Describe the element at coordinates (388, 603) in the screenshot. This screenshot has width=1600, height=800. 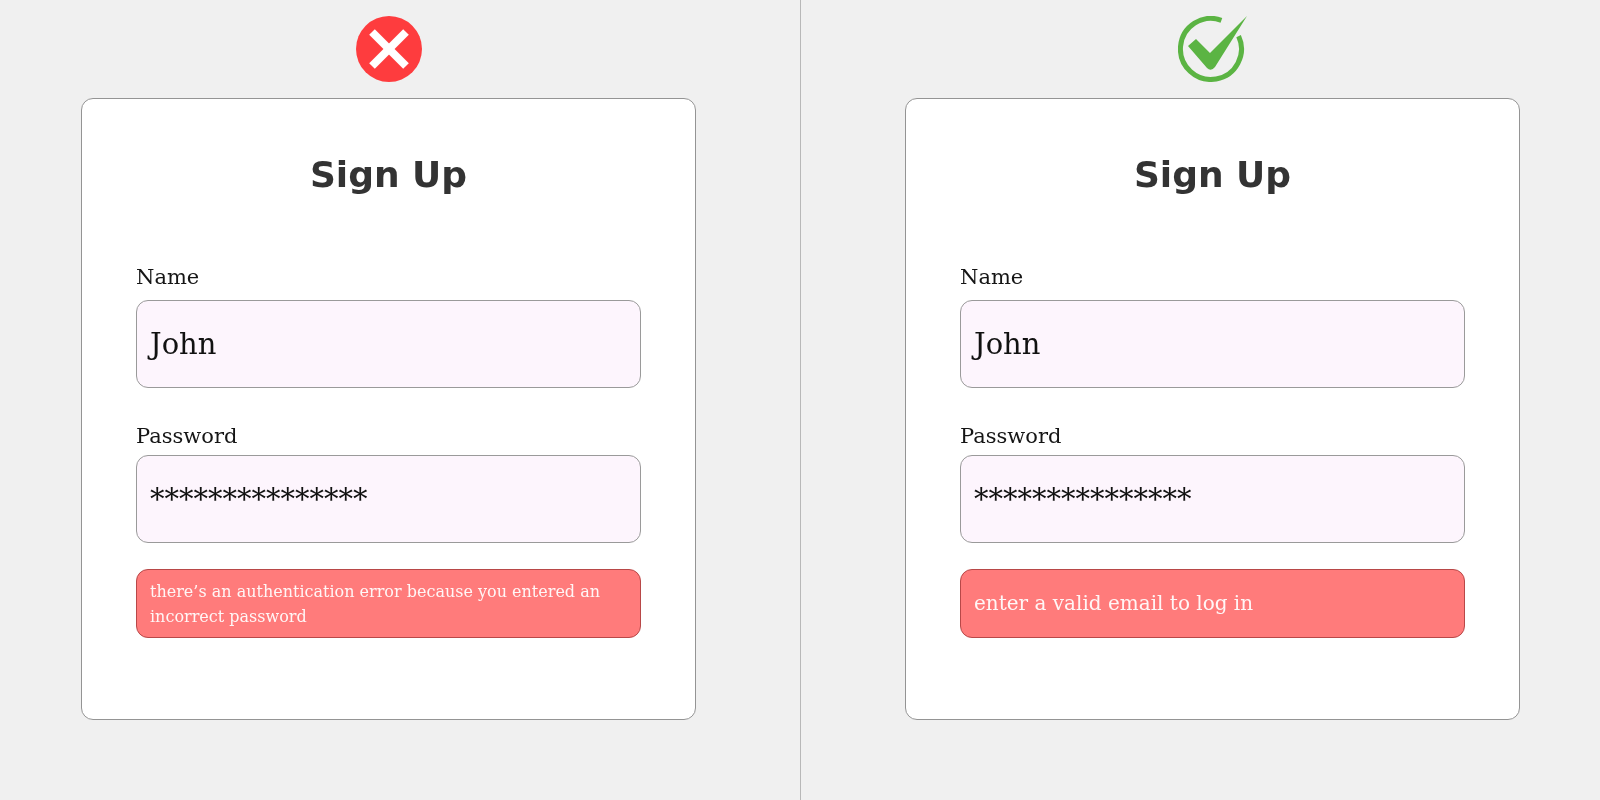
I see `error-message: there’s an authentication error because you entered an incorrect password` at that location.